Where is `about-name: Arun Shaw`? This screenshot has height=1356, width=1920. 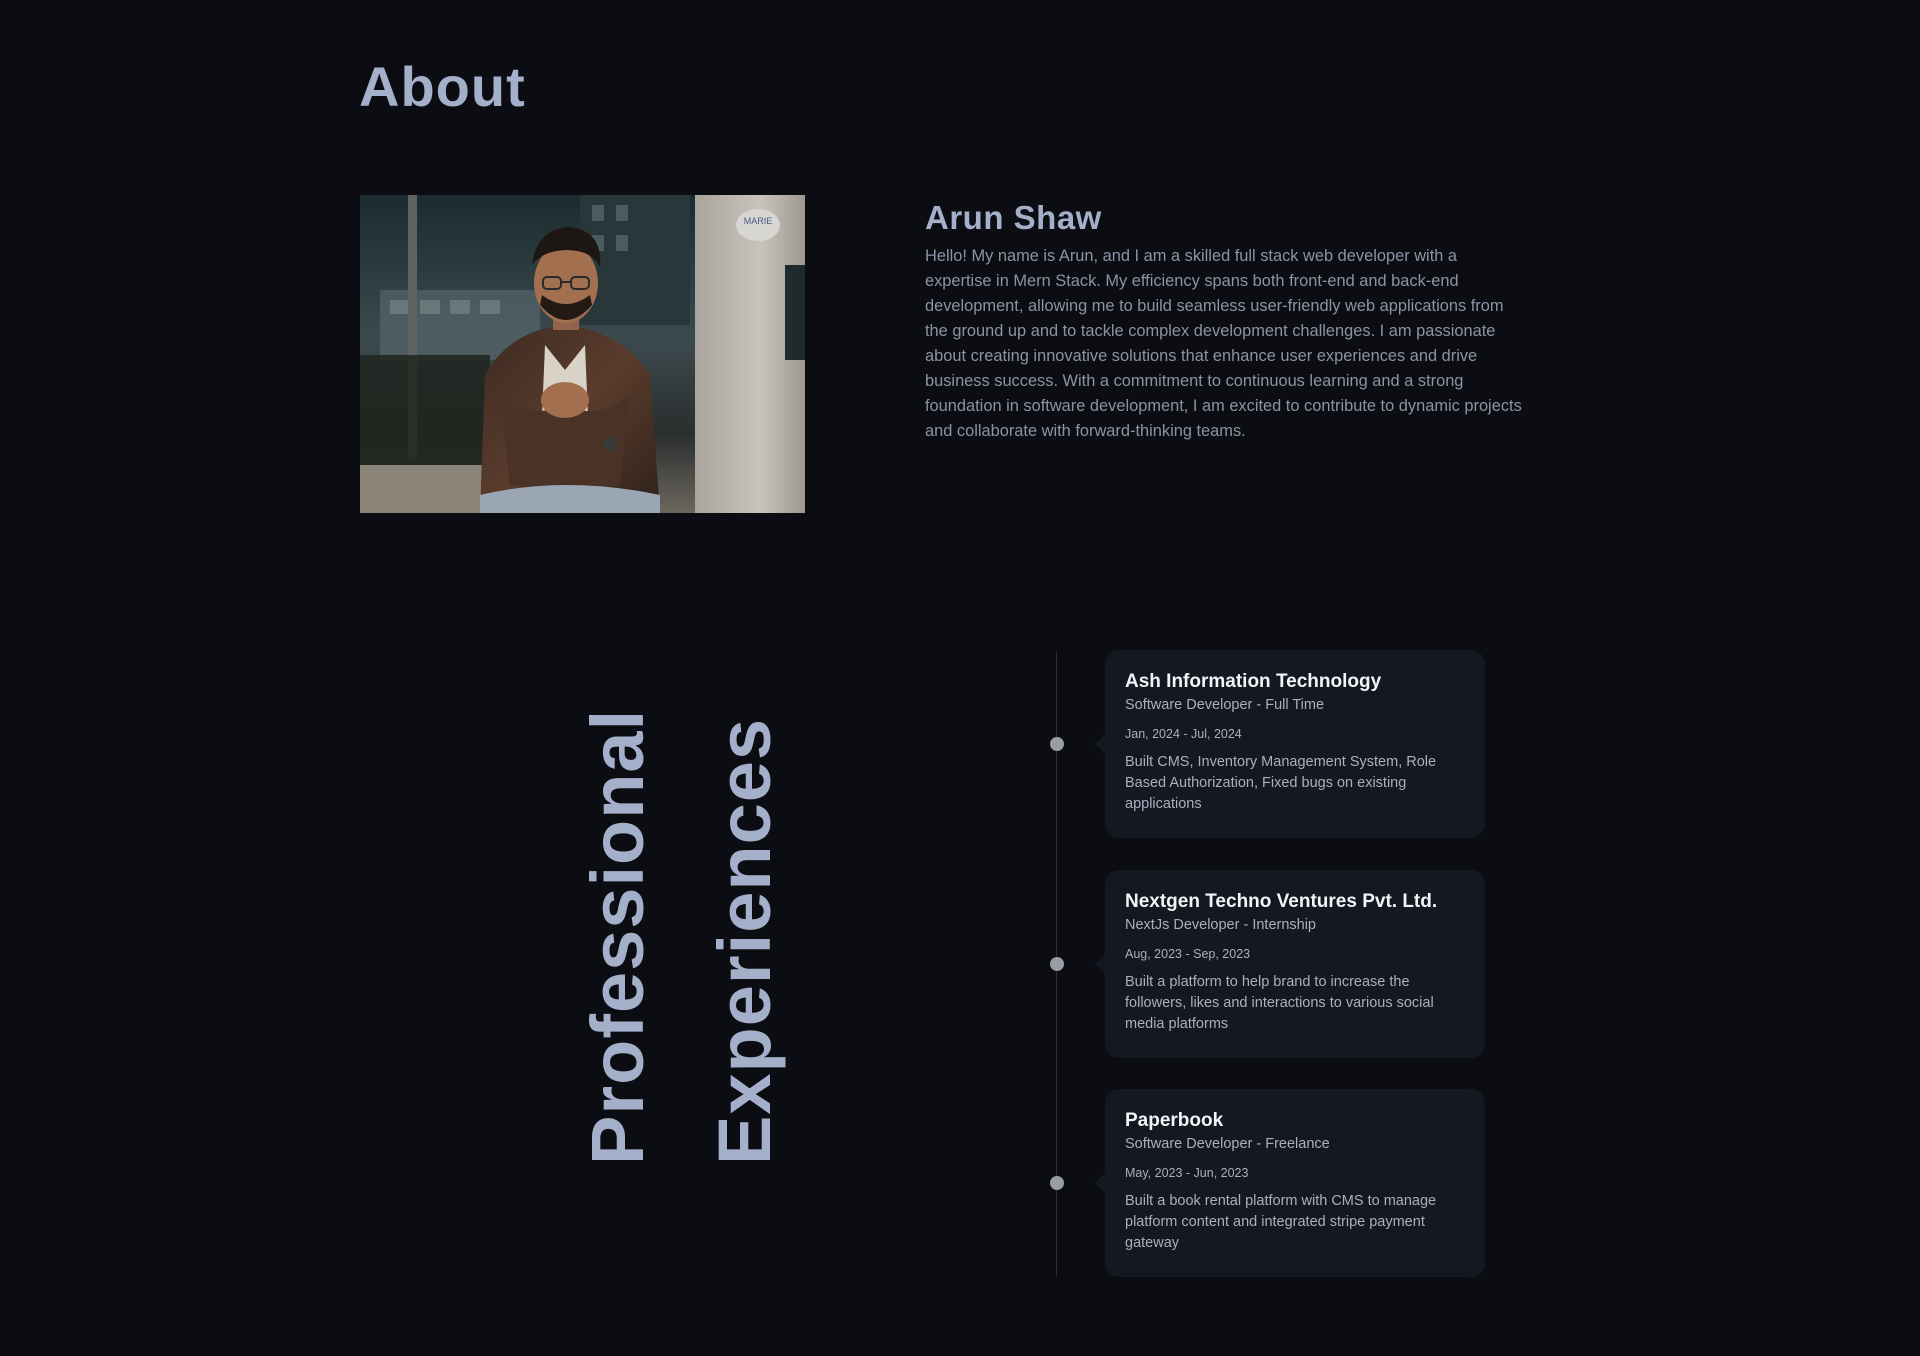
about-name: Arun Shaw is located at coordinates (1013, 217).